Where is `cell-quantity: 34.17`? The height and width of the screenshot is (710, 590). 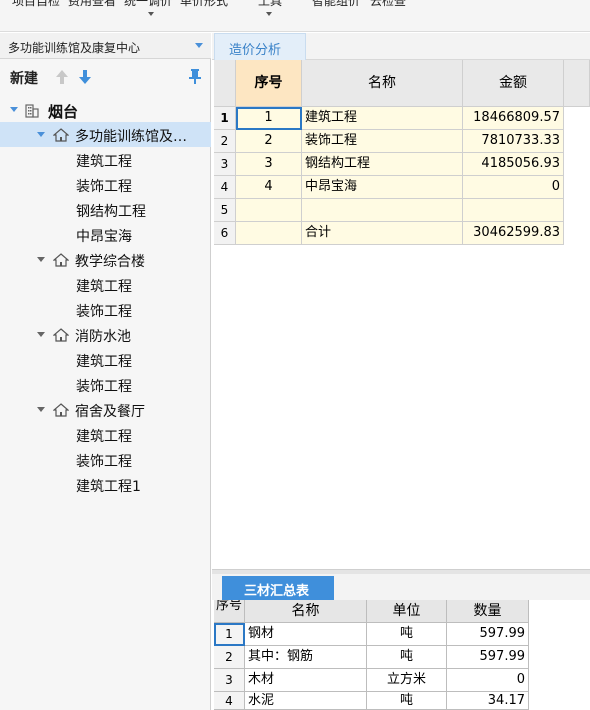
cell-quantity: 34.17 is located at coordinates (488, 701).